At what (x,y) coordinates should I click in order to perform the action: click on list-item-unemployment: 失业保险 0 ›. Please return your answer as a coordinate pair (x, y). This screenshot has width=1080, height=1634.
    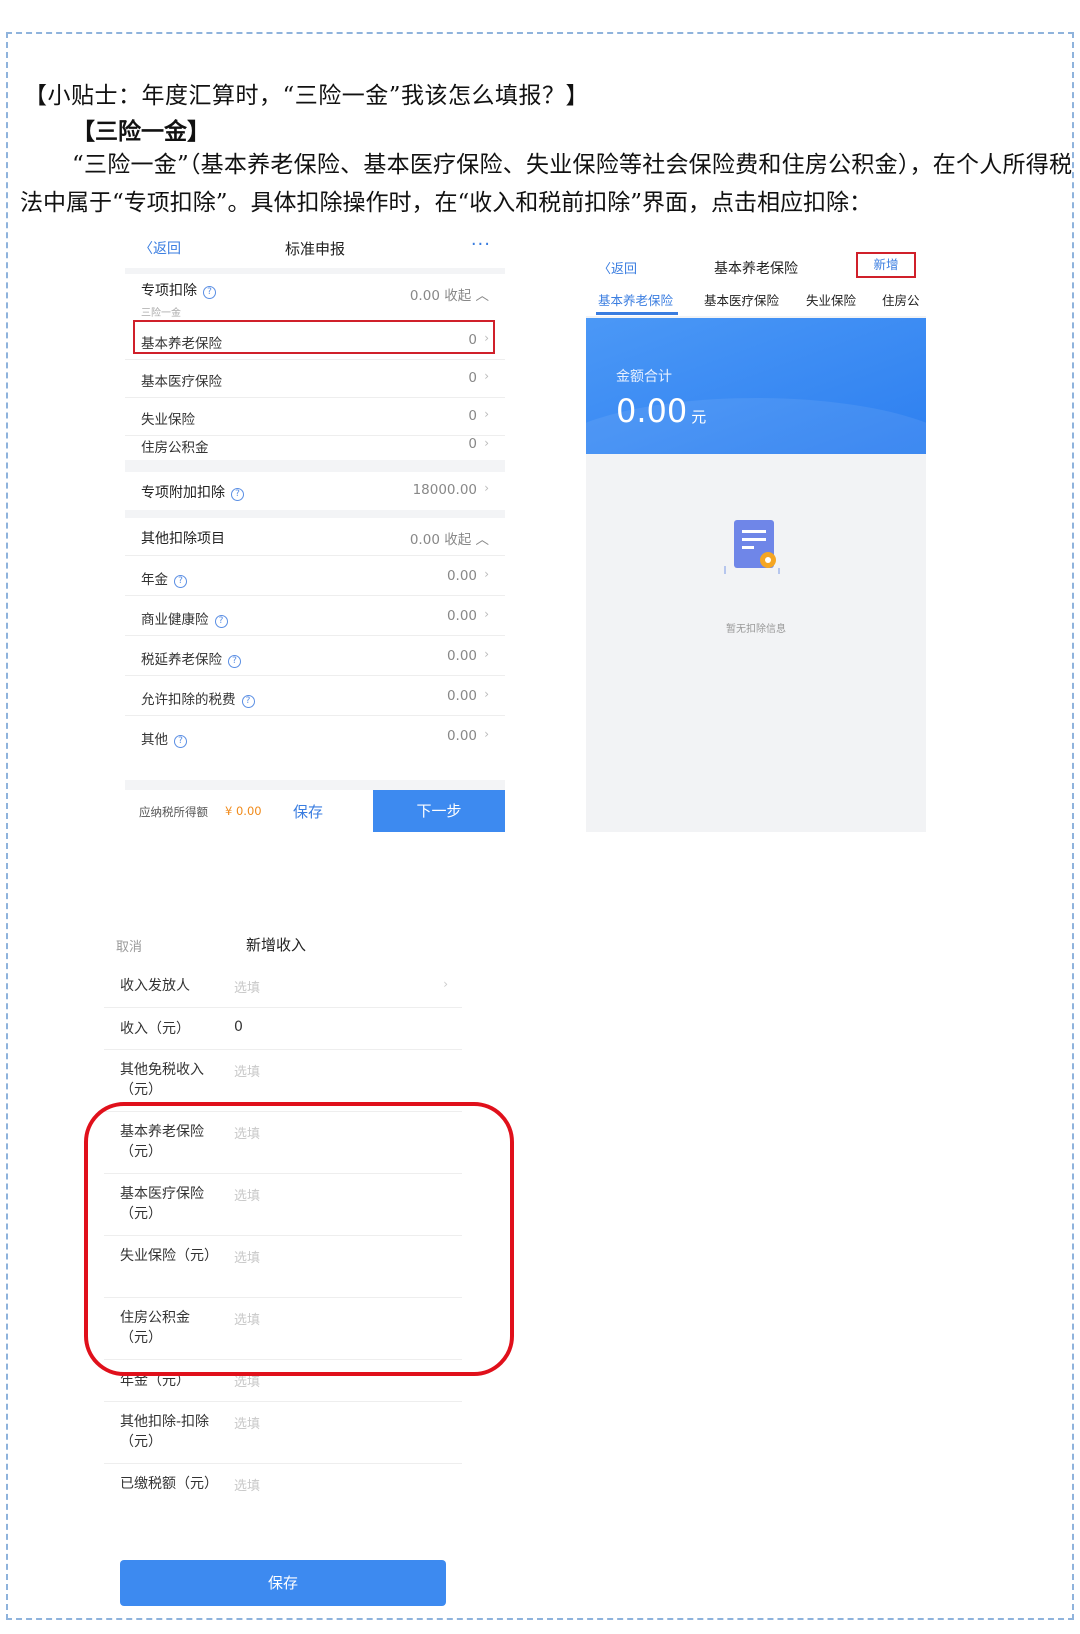
    Looking at the image, I should click on (315, 417).